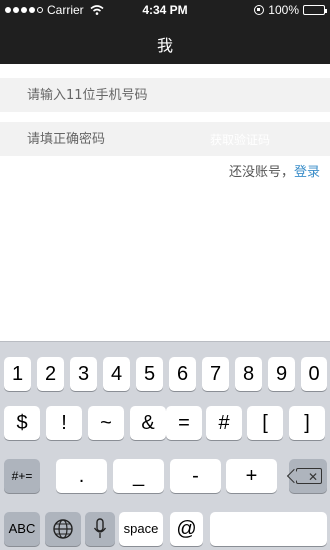 The image size is (330, 550). I want to click on get-code-button: 获取验证码, so click(240, 139).